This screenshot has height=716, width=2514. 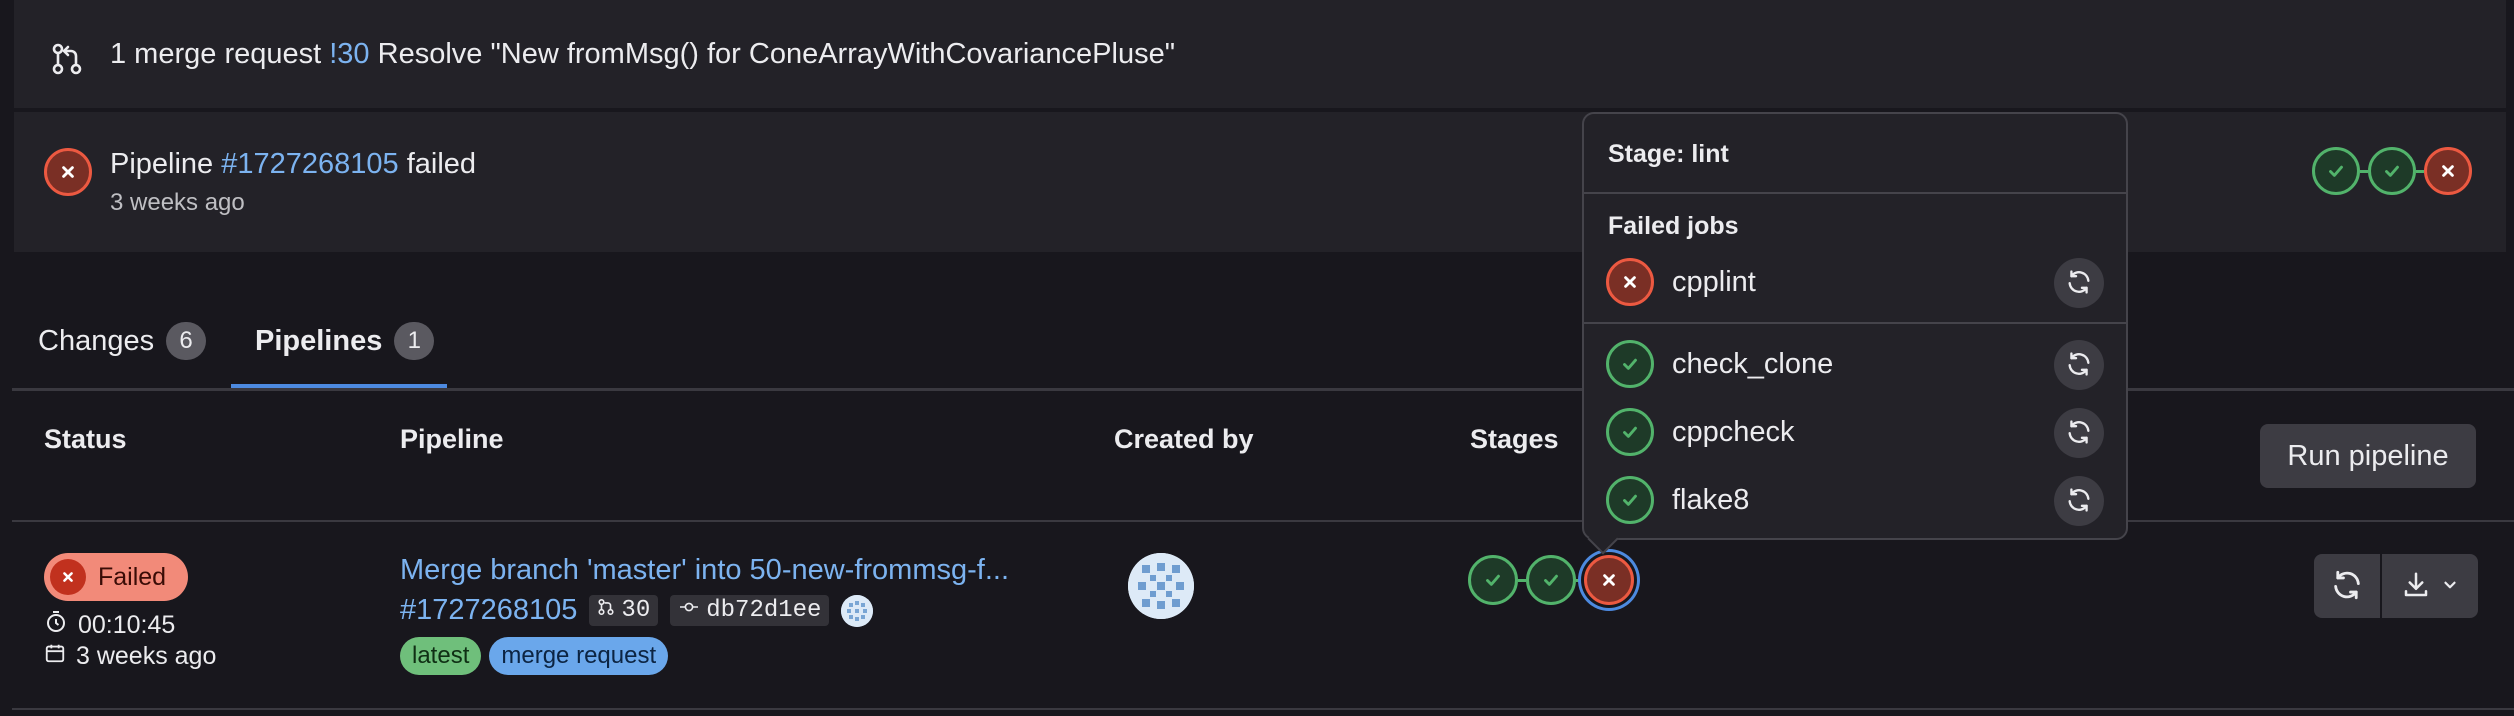 I want to click on label-latest: latest, so click(x=441, y=656).